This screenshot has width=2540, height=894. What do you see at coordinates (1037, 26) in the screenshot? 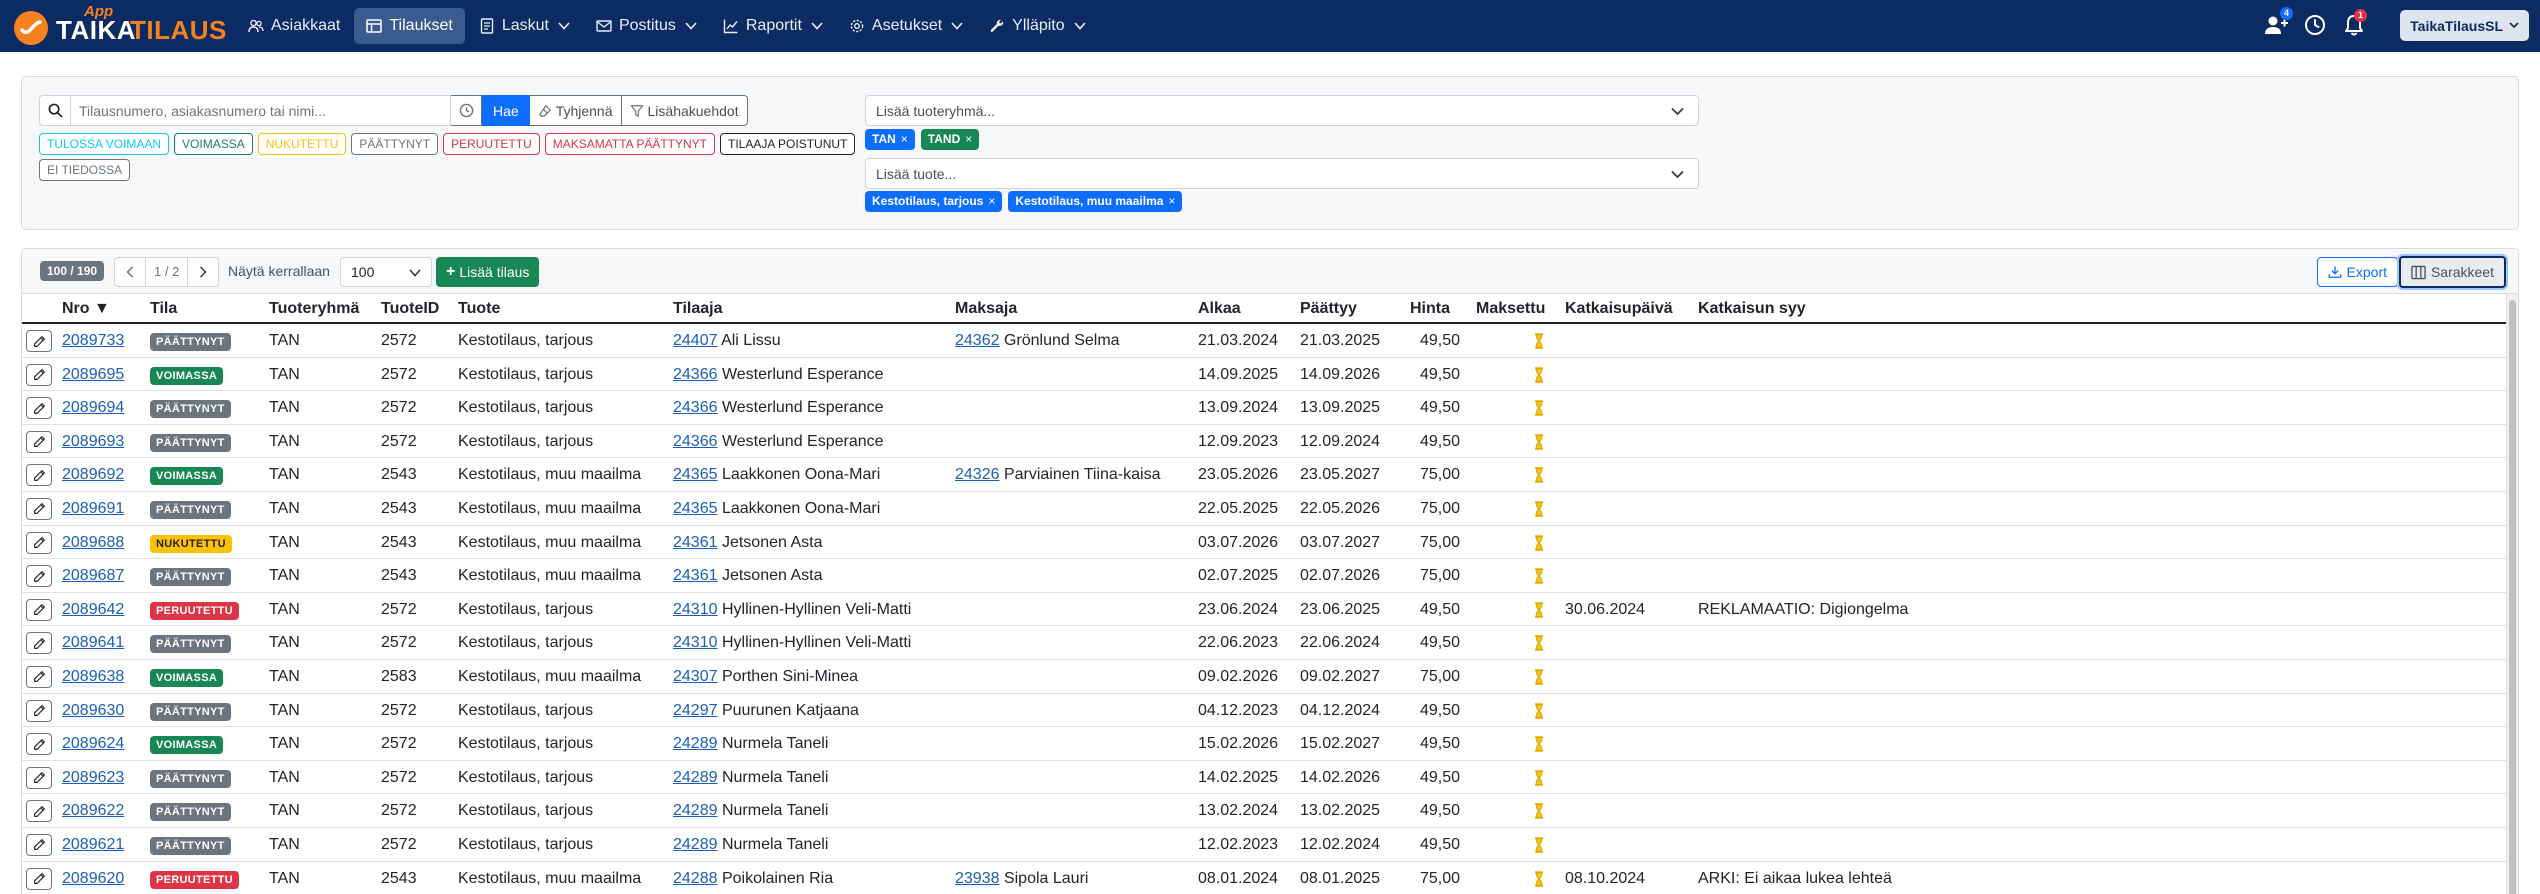
I see `nav-item-yllapito: Ylläpito` at bounding box center [1037, 26].